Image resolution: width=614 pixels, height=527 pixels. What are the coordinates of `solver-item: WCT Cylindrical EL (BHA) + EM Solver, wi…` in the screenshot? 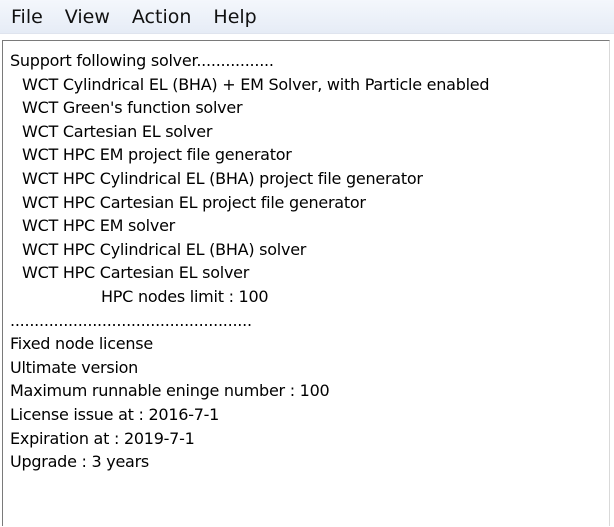 It's located at (256, 84).